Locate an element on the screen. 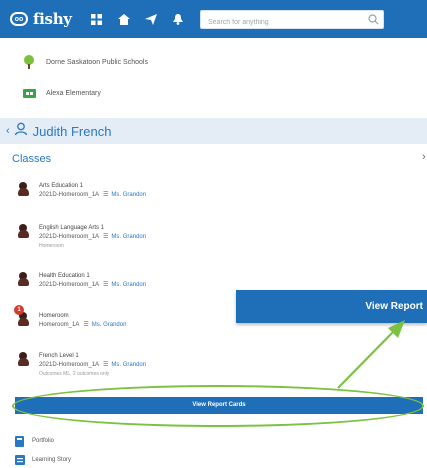  person-icon is located at coordinates (21, 131).